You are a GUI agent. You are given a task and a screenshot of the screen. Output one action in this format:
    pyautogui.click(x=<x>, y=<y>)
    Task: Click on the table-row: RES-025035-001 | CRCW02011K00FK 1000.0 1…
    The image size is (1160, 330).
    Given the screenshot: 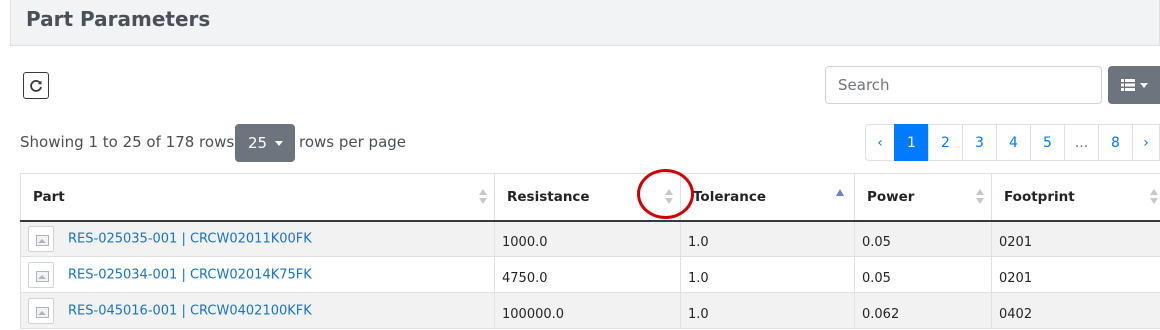 What is the action you would take?
    pyautogui.click(x=590, y=238)
    